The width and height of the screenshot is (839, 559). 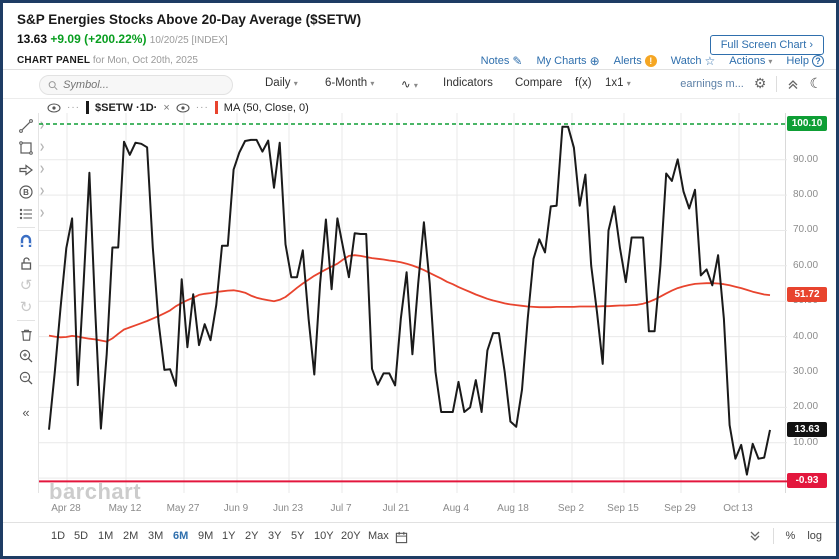 I want to click on svg-text: B, so click(x=26, y=192).